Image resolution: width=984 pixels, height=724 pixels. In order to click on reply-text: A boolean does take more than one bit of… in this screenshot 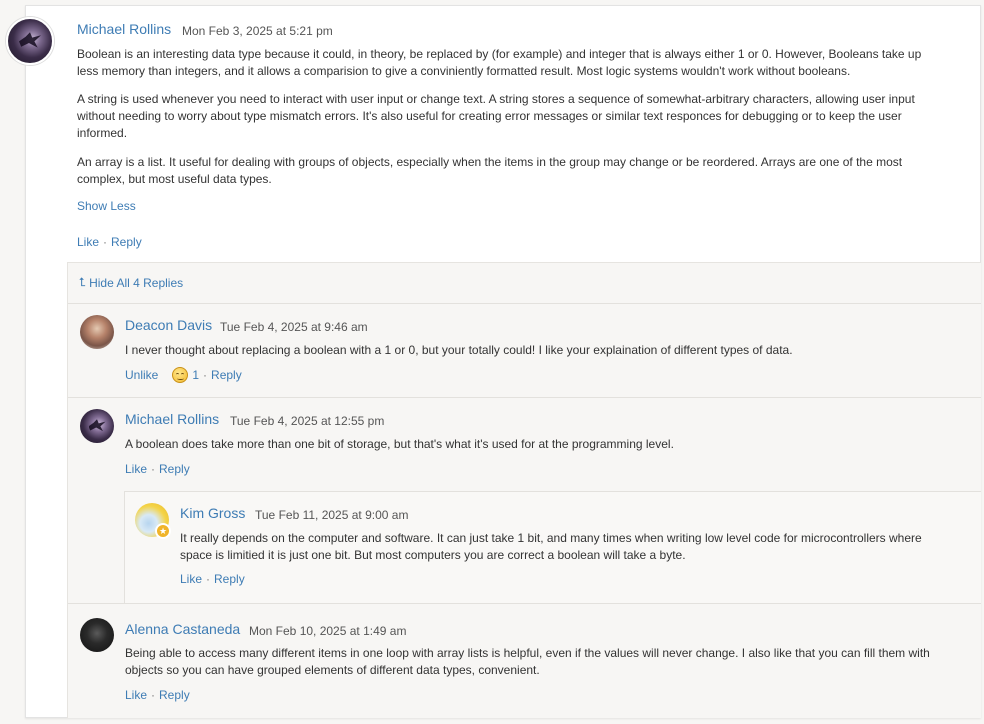, I will do `click(399, 444)`.